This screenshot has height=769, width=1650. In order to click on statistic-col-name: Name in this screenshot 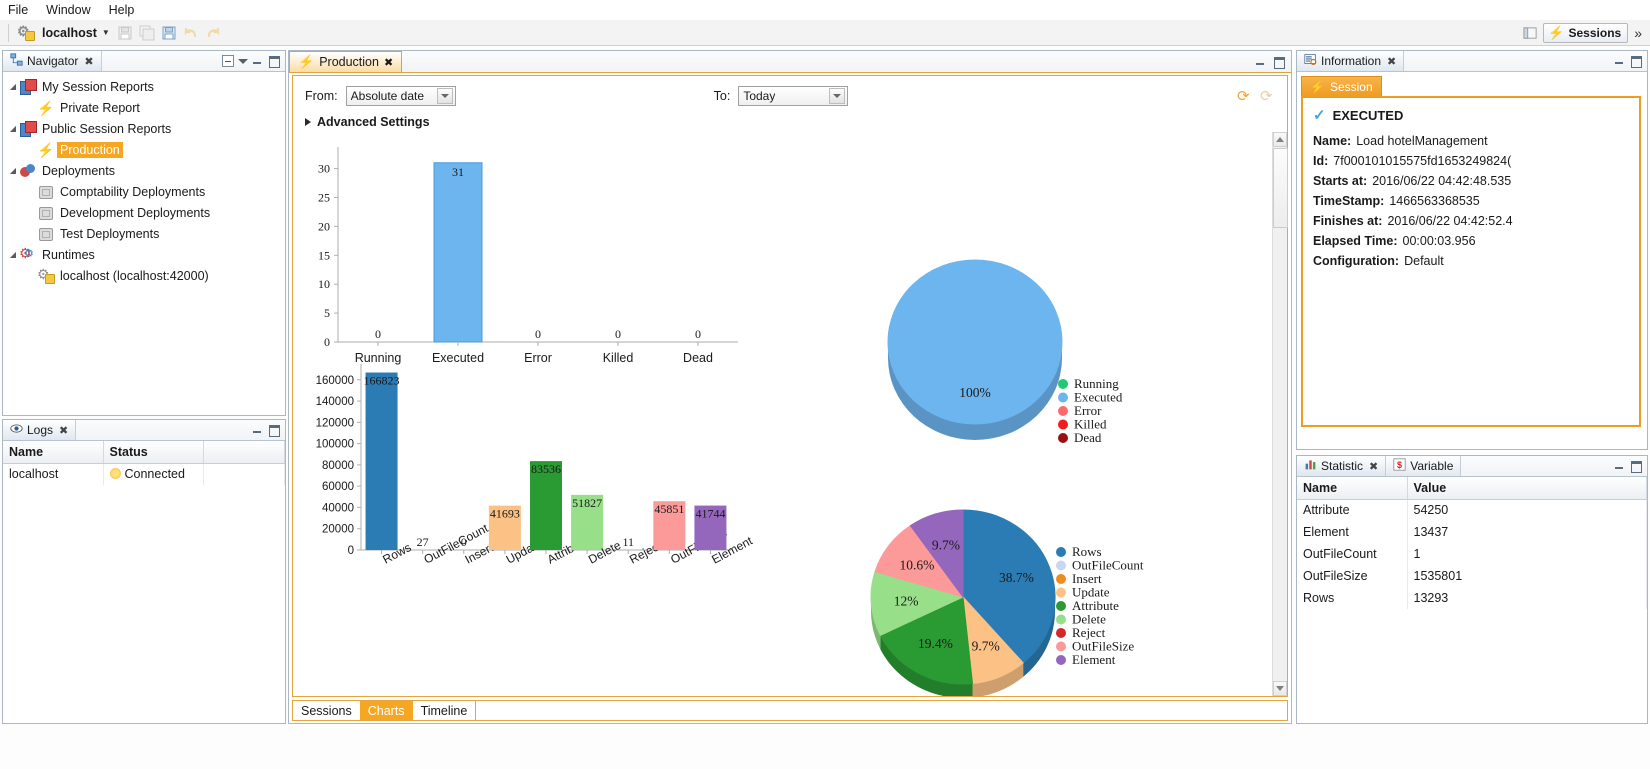, I will do `click(1352, 488)`.